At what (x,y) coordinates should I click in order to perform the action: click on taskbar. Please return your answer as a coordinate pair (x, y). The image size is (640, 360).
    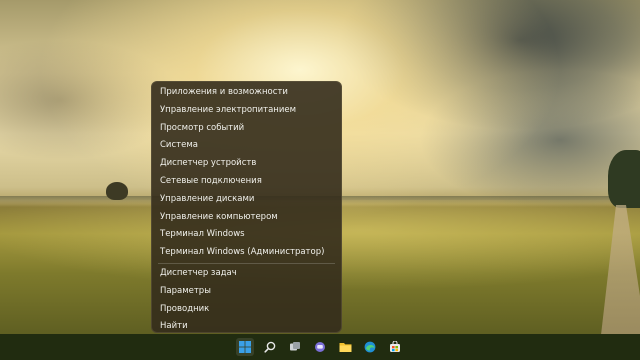
    Looking at the image, I should click on (320, 347).